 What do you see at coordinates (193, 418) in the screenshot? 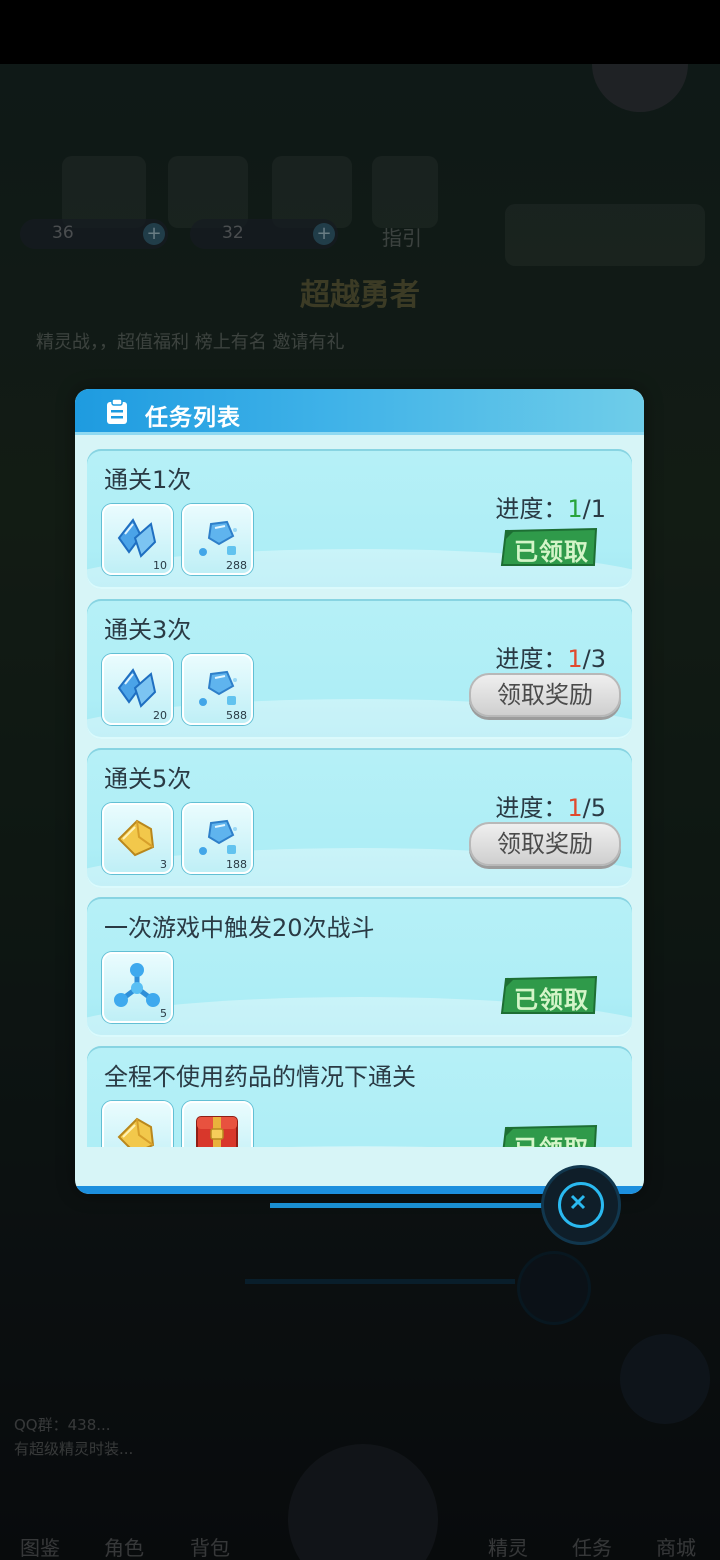
I see `dialog-title: 任务列表` at bounding box center [193, 418].